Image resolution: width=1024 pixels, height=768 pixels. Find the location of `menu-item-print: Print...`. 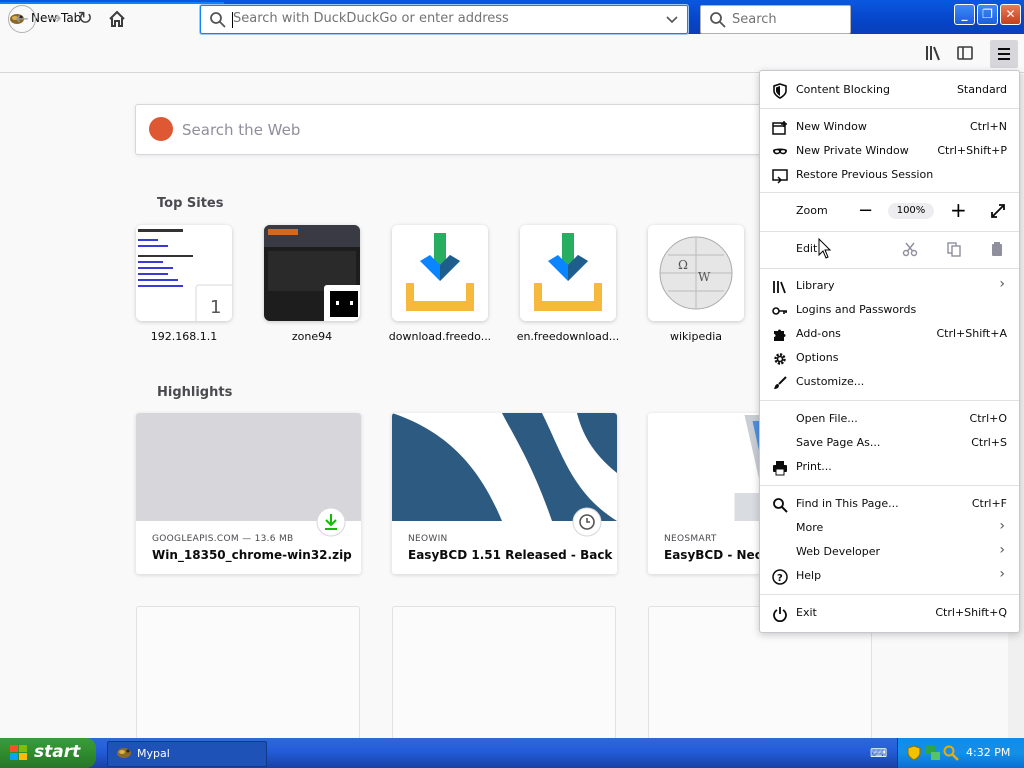

menu-item-print: Print... is located at coordinates (889, 468).